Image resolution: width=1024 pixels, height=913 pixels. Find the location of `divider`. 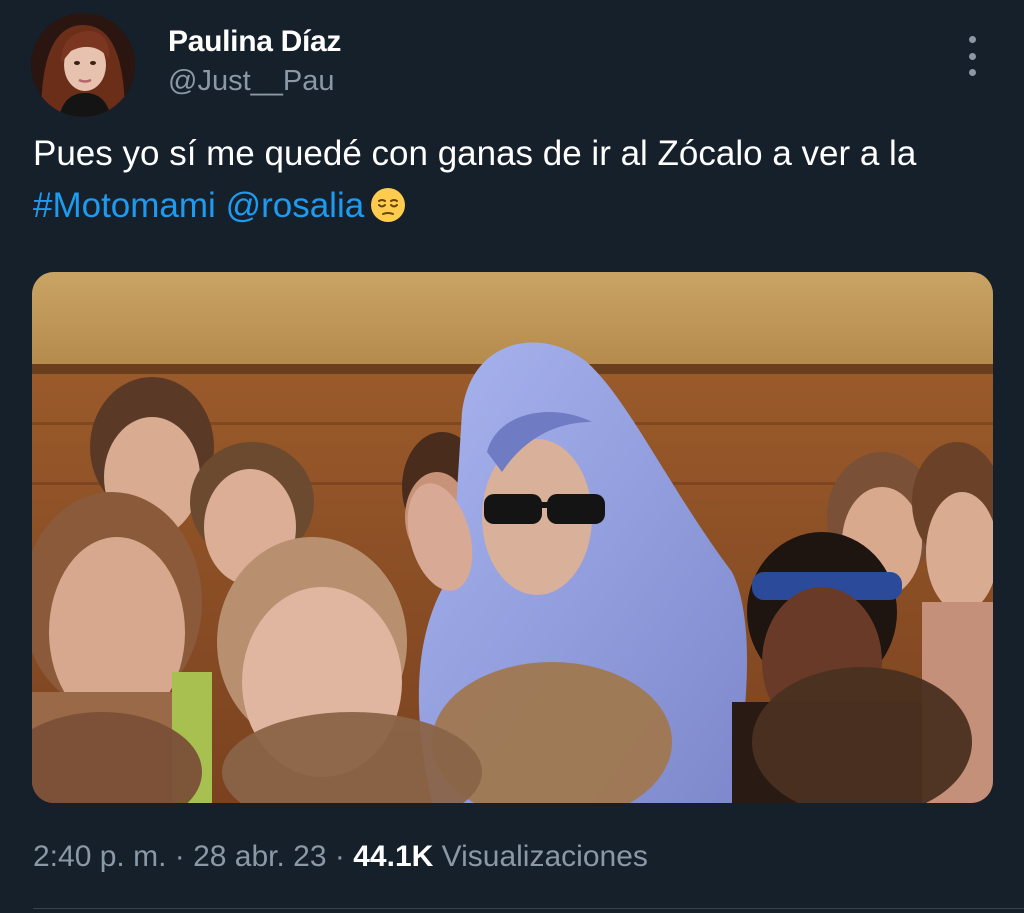

divider is located at coordinates (528, 908).